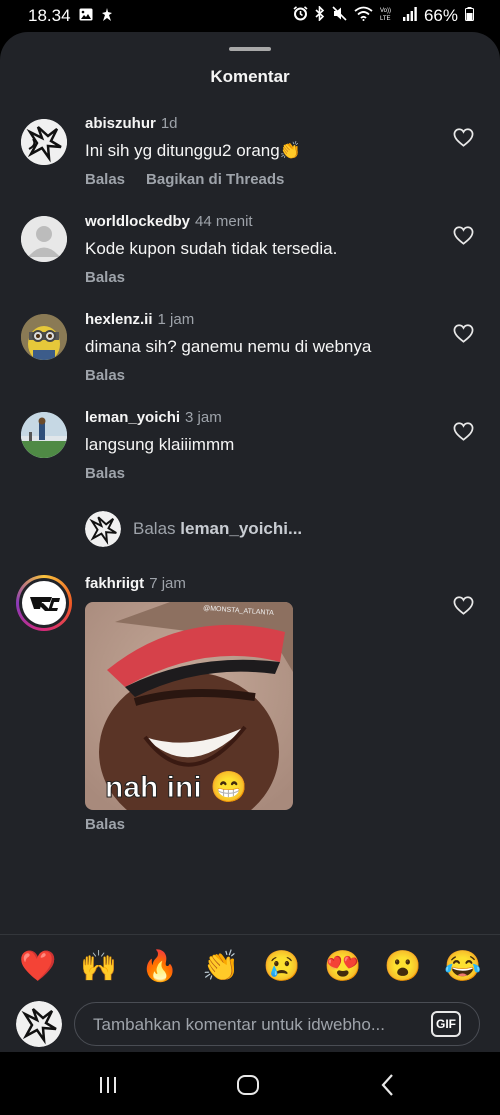 The height and width of the screenshot is (1115, 500). I want to click on reaction-laughing: 😂, so click(462, 967).